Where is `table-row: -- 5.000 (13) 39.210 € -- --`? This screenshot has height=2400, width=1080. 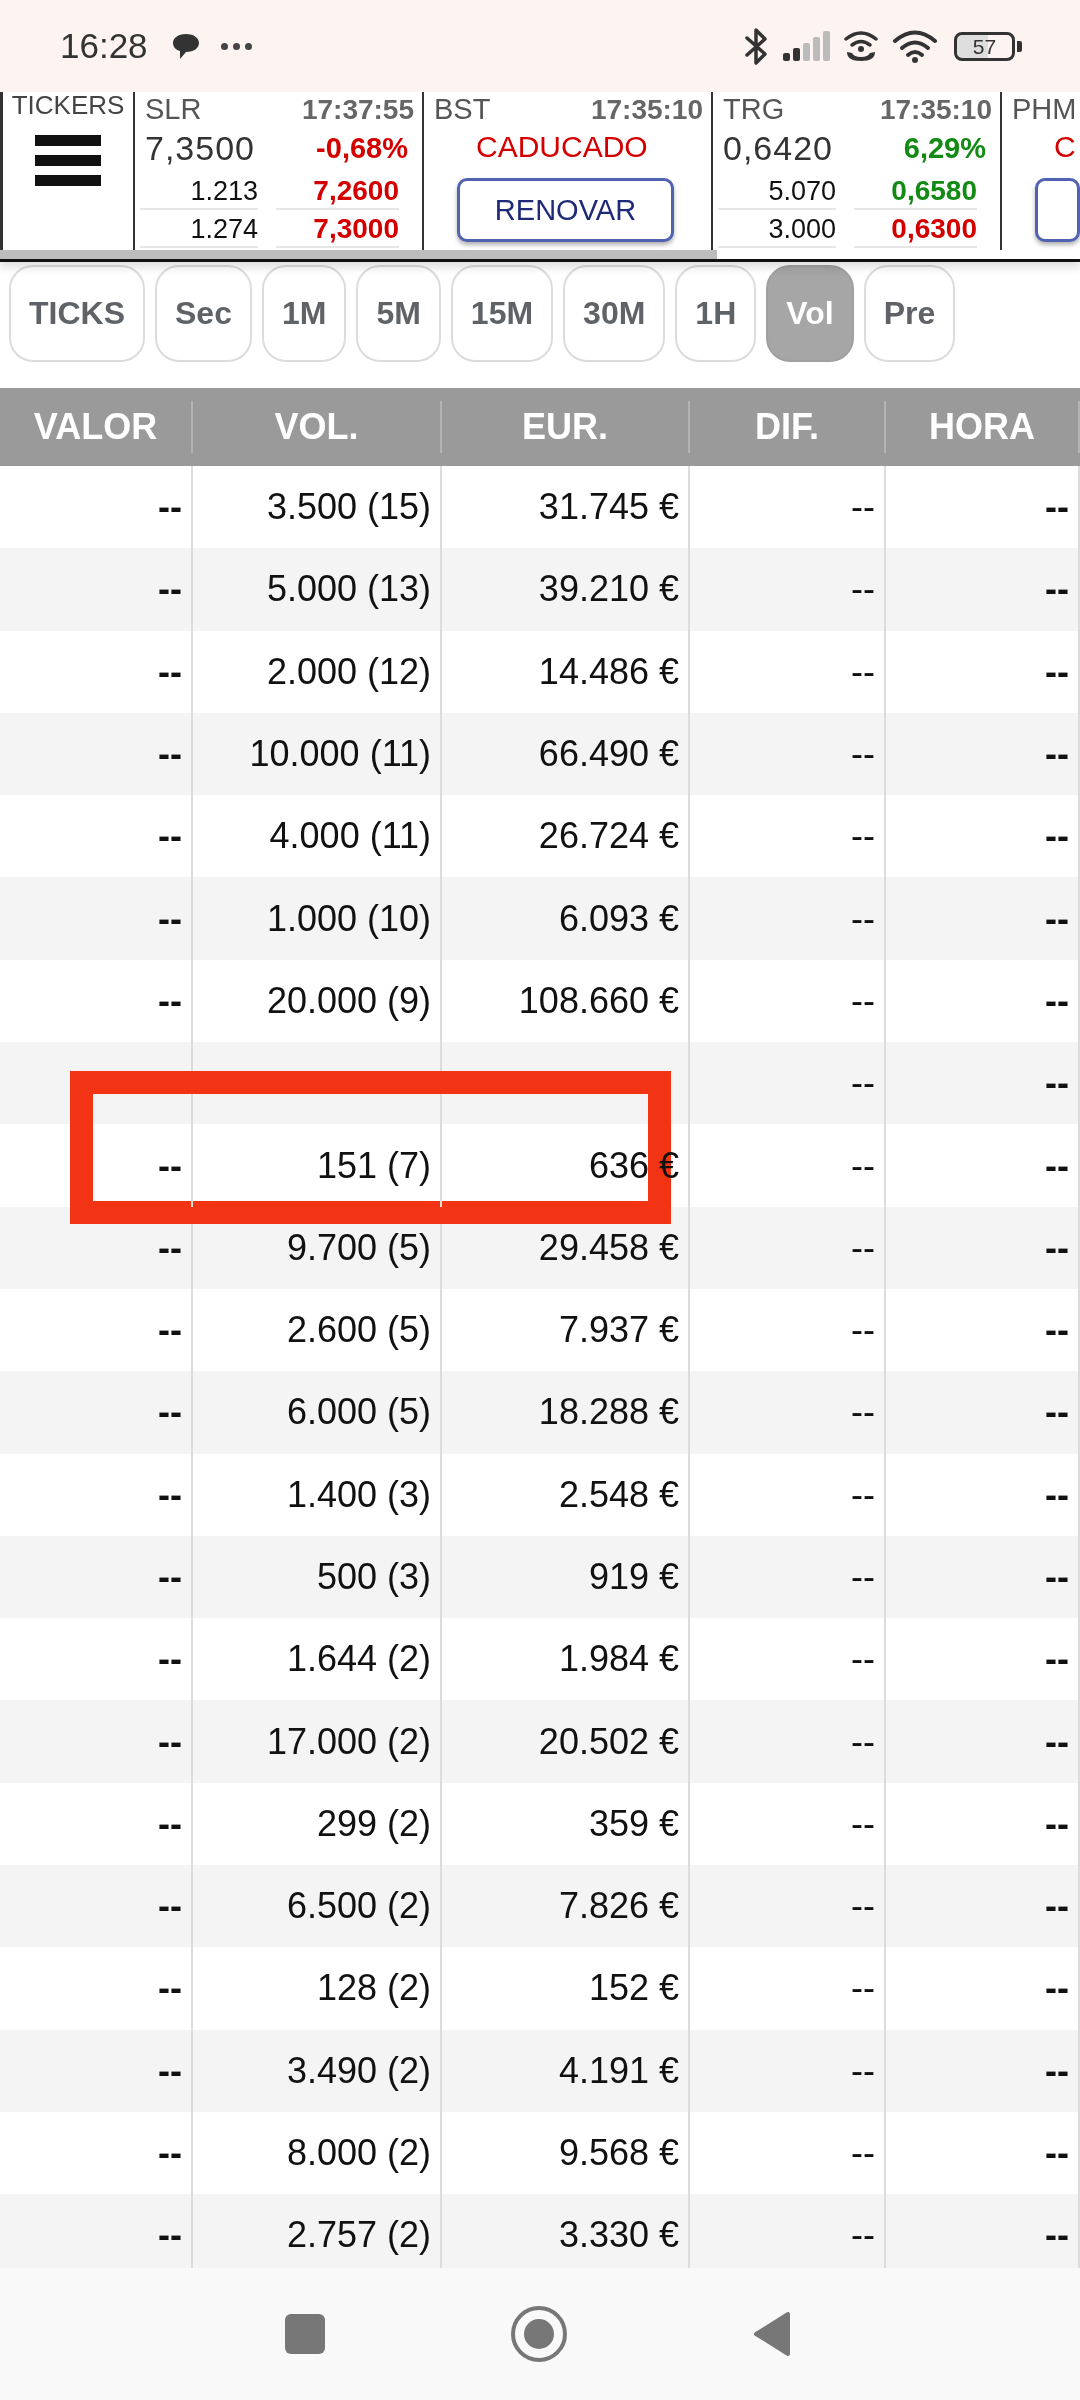
table-row: -- 5.000 (13) 39.210 € -- -- is located at coordinates (540, 589).